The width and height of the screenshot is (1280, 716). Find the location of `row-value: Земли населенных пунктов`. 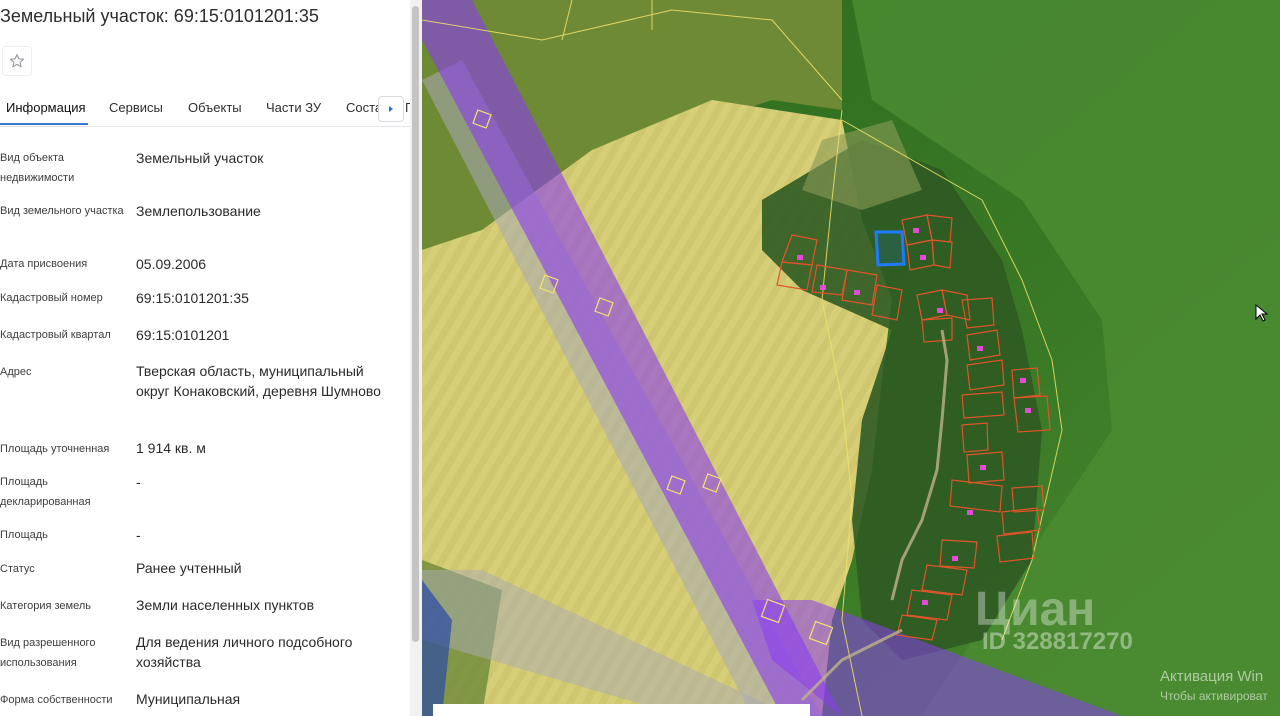

row-value: Земли населенных пунктов is located at coordinates (225, 605).